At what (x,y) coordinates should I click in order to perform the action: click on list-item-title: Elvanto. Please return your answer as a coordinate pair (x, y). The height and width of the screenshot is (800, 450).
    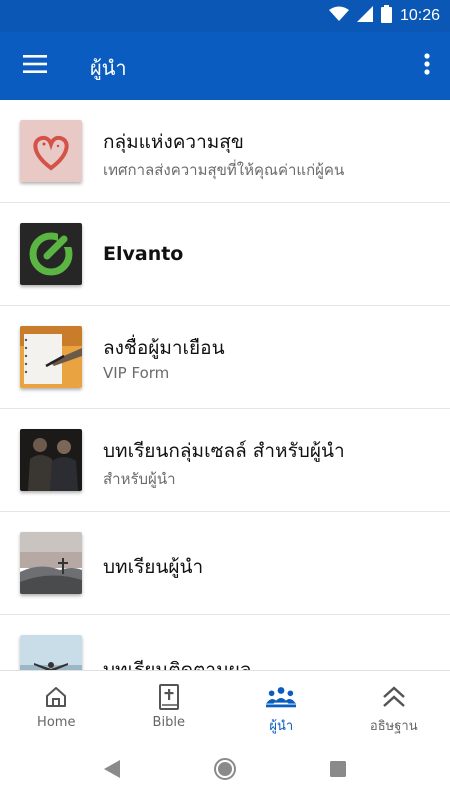
    Looking at the image, I should click on (143, 254).